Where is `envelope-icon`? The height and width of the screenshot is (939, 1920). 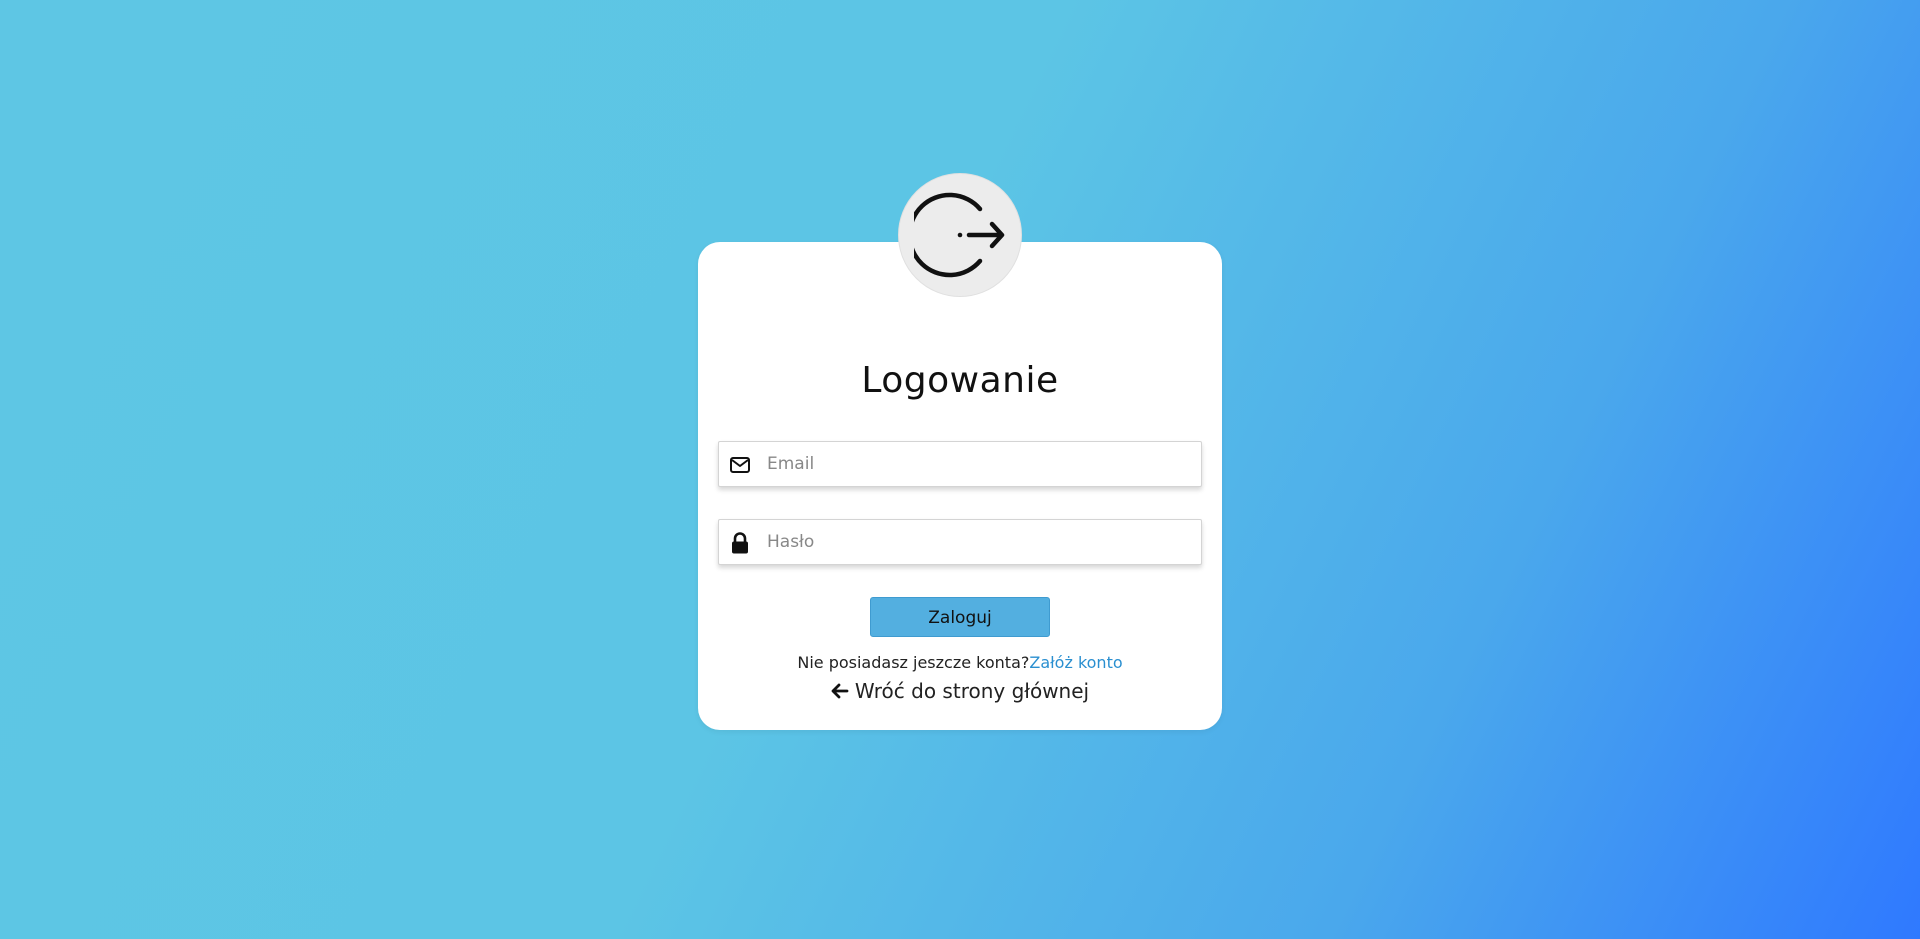
envelope-icon is located at coordinates (740, 465).